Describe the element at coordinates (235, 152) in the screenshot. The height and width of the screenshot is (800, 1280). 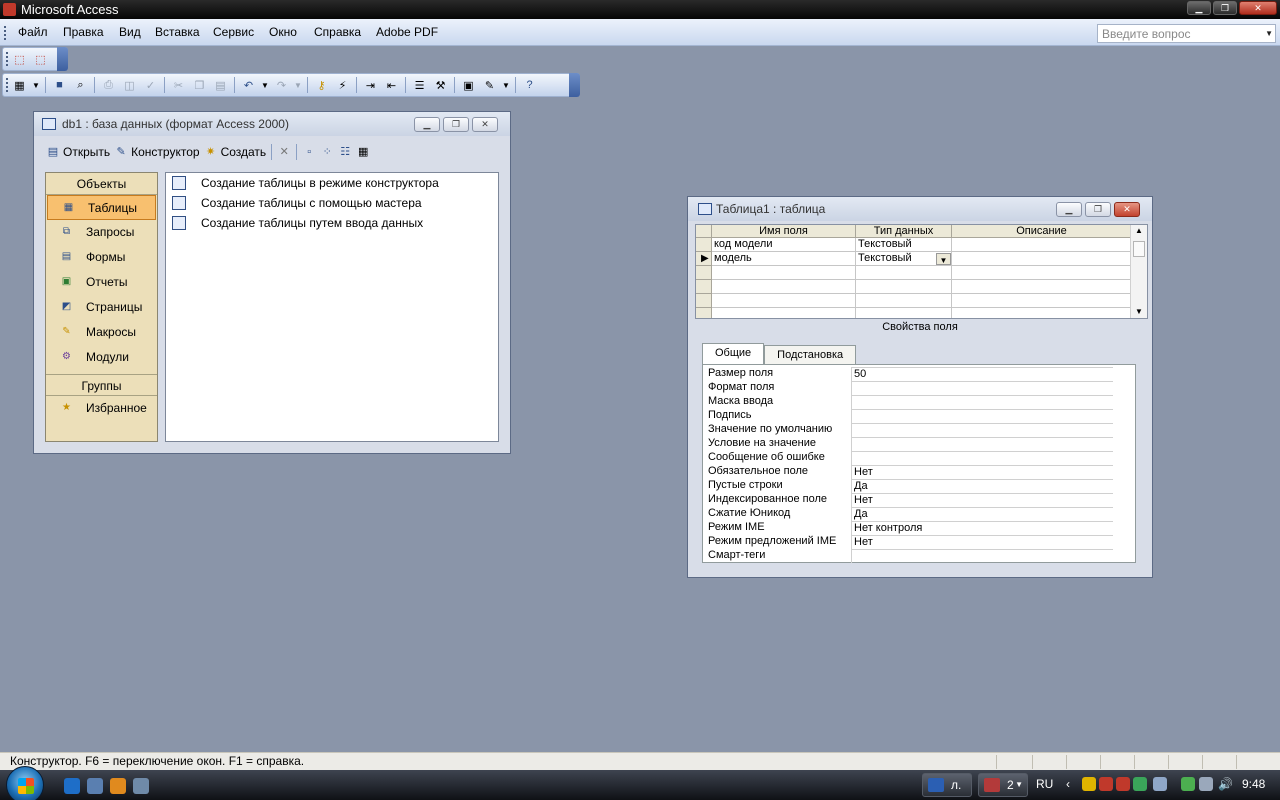
I see `create-button: ✷ Создать` at that location.